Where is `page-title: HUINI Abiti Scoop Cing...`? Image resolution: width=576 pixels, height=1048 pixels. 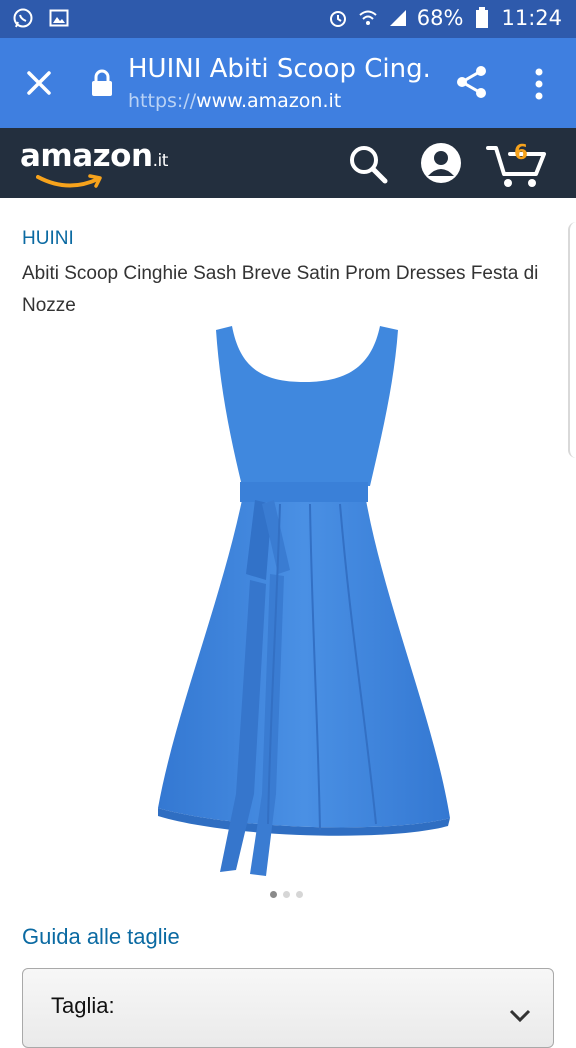
page-title: HUINI Abiti Scoop Cing... is located at coordinates (278, 69).